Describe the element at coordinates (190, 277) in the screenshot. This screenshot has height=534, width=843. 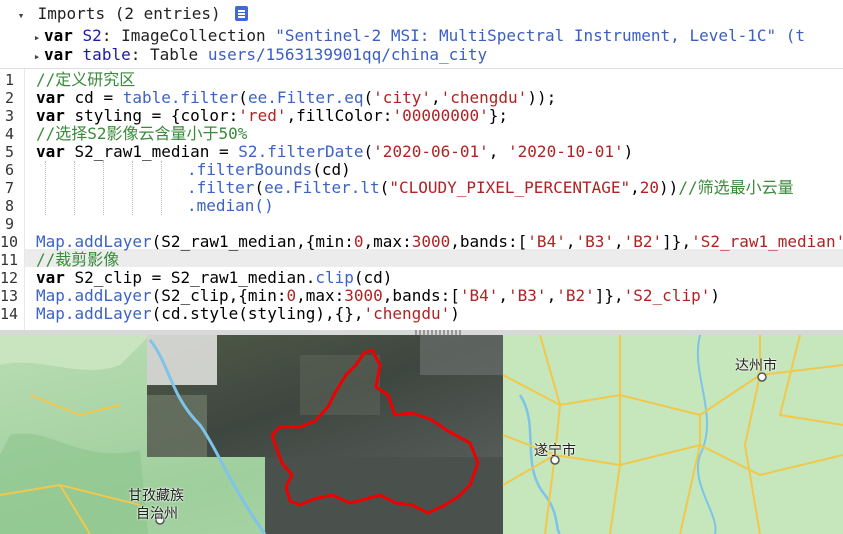
I see `code-text: S2_clip = S2_raw1_median.` at that location.